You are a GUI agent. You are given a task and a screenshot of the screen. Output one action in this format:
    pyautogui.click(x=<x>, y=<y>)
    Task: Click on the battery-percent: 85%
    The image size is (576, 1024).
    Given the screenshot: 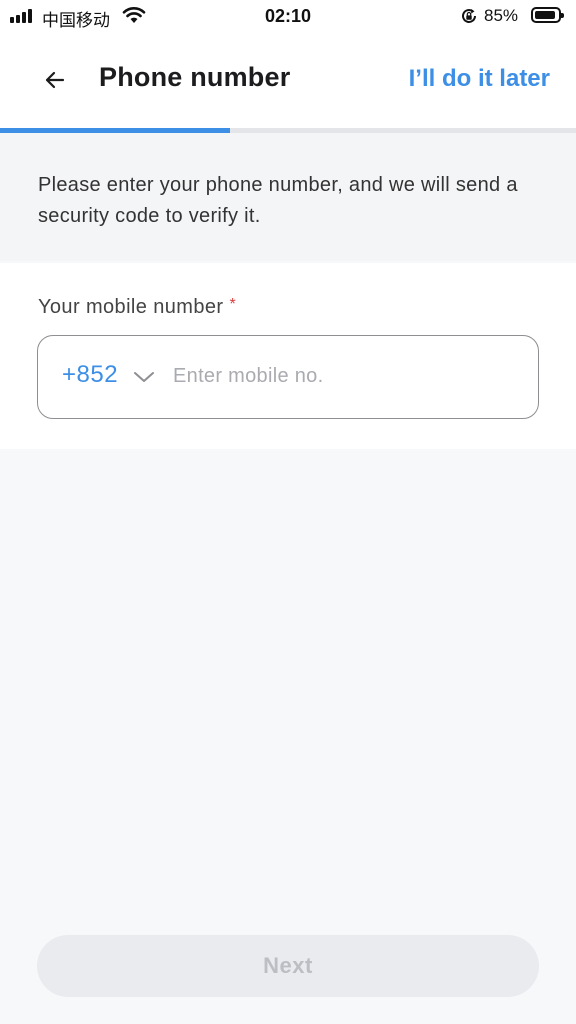 What is the action you would take?
    pyautogui.click(x=501, y=15)
    